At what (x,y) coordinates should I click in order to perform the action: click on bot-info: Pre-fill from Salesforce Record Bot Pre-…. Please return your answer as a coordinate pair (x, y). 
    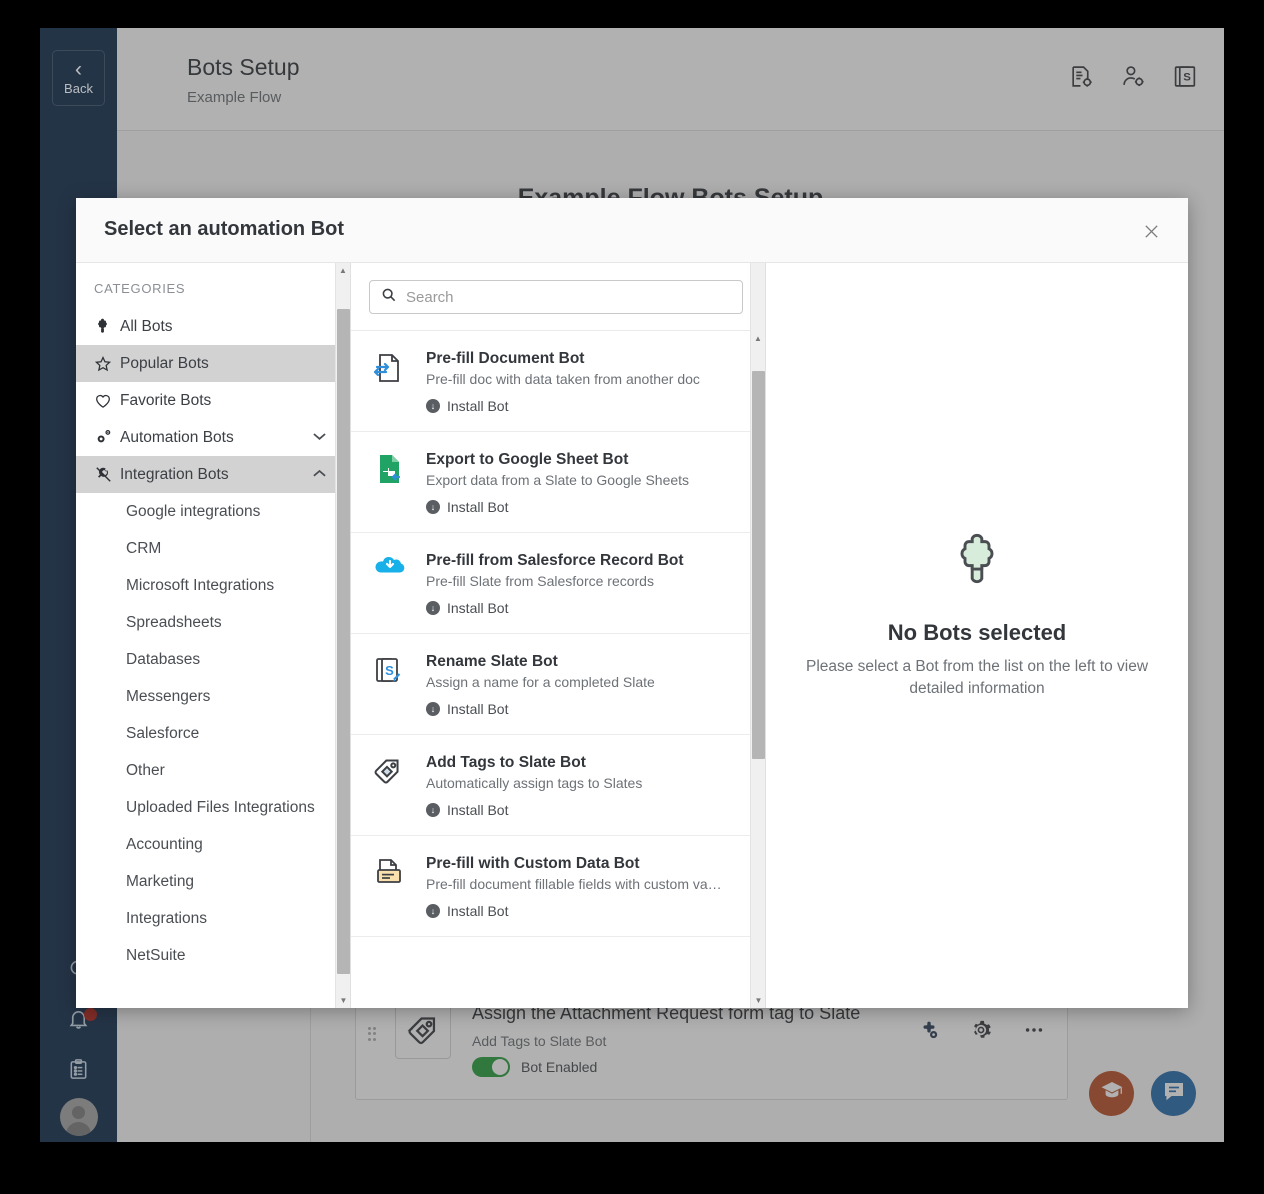
    Looking at the image, I should click on (581, 586).